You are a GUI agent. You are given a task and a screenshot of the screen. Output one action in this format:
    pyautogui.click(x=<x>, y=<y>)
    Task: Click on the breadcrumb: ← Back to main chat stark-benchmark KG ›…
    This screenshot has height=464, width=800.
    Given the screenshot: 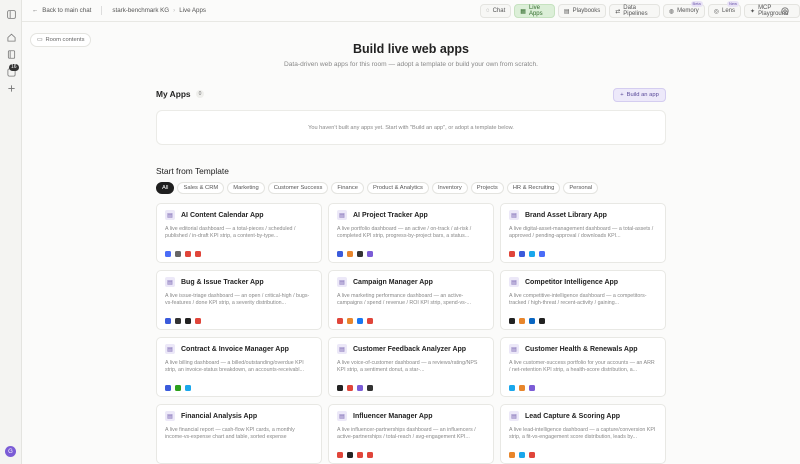 What is the action you would take?
    pyautogui.click(x=114, y=10)
    